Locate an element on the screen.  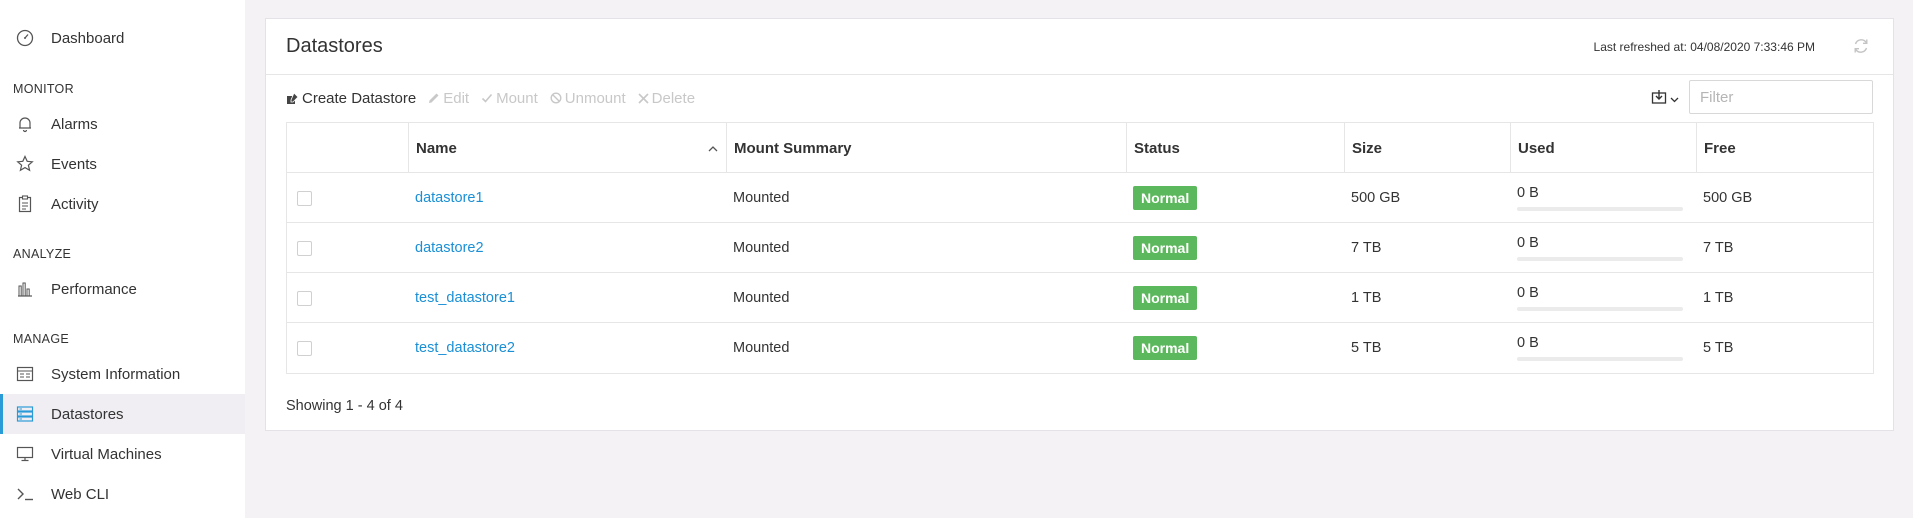
sidebar-item-label: Alarms is located at coordinates (74, 124).